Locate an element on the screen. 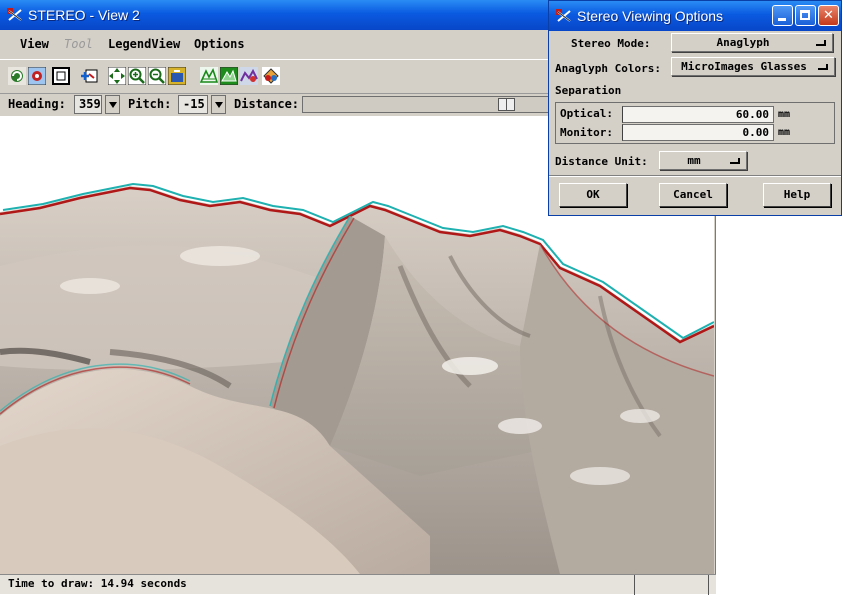 This screenshot has height=595, width=842. dialog-titlebar: Stereo Viewing Options ✕ is located at coordinates (695, 16).